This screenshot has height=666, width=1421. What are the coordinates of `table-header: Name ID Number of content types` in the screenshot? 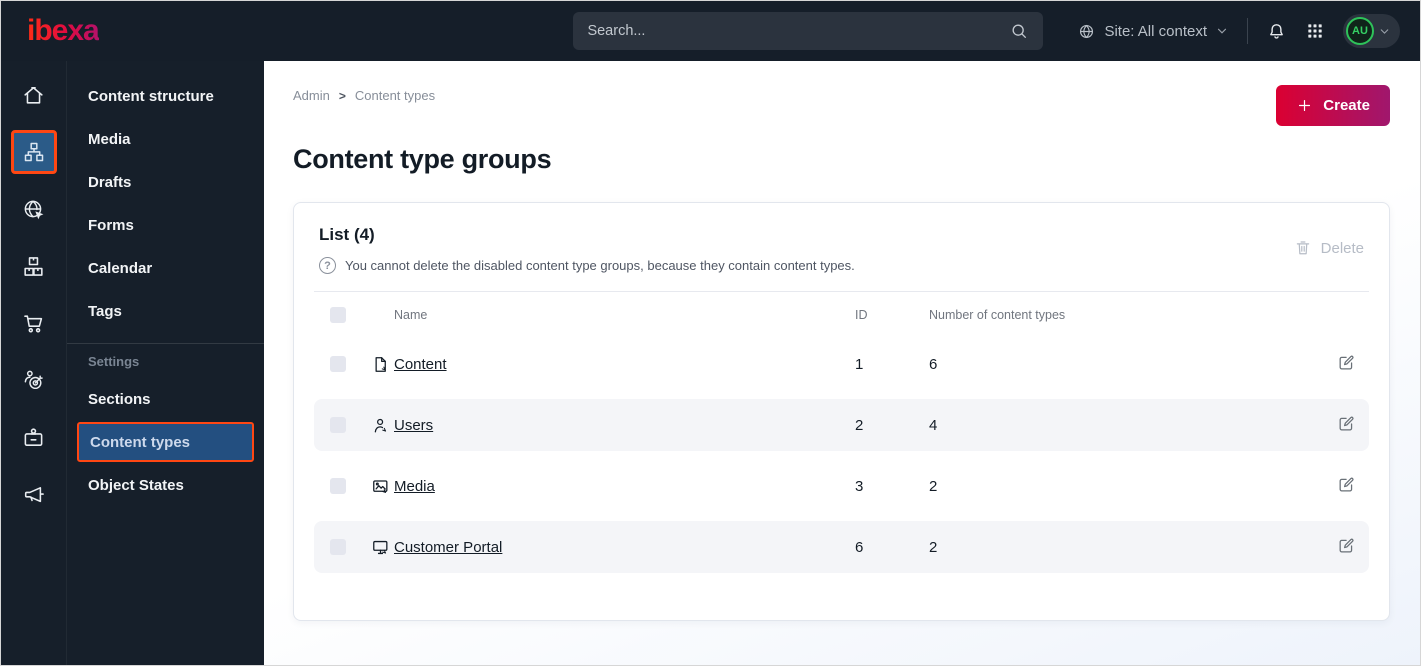 It's located at (841, 315).